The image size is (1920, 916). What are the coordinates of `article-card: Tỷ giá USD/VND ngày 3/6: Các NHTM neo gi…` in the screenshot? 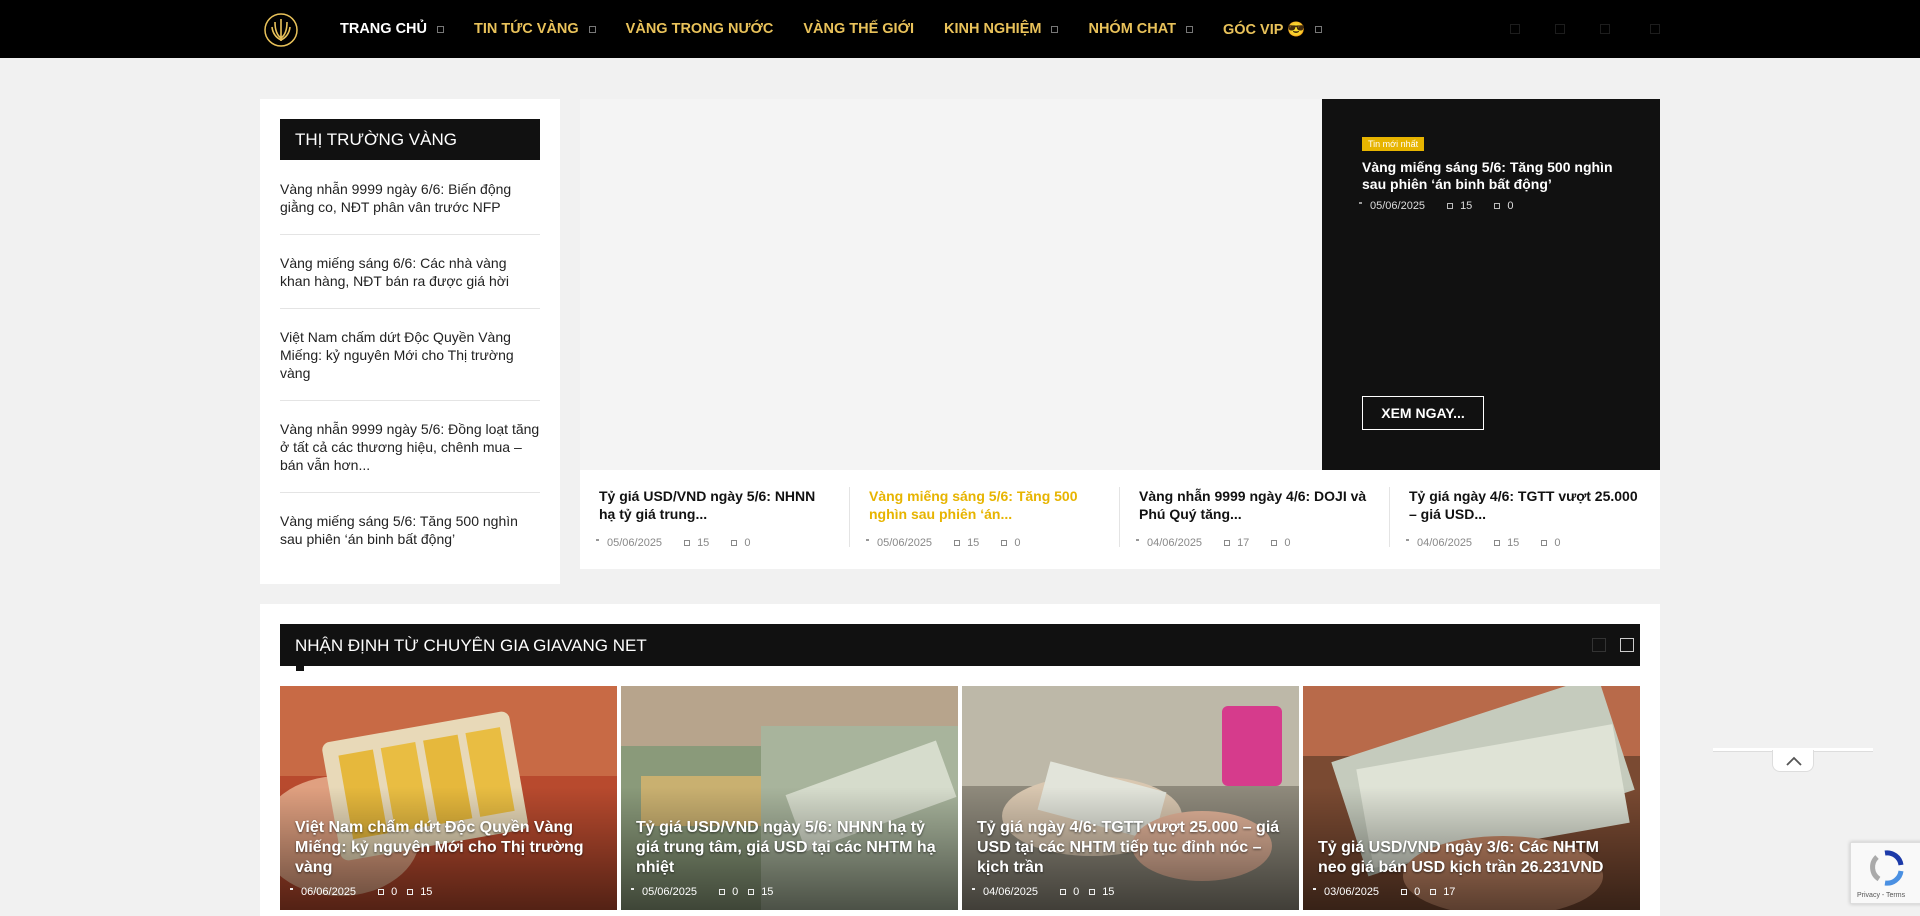 It's located at (1471, 798).